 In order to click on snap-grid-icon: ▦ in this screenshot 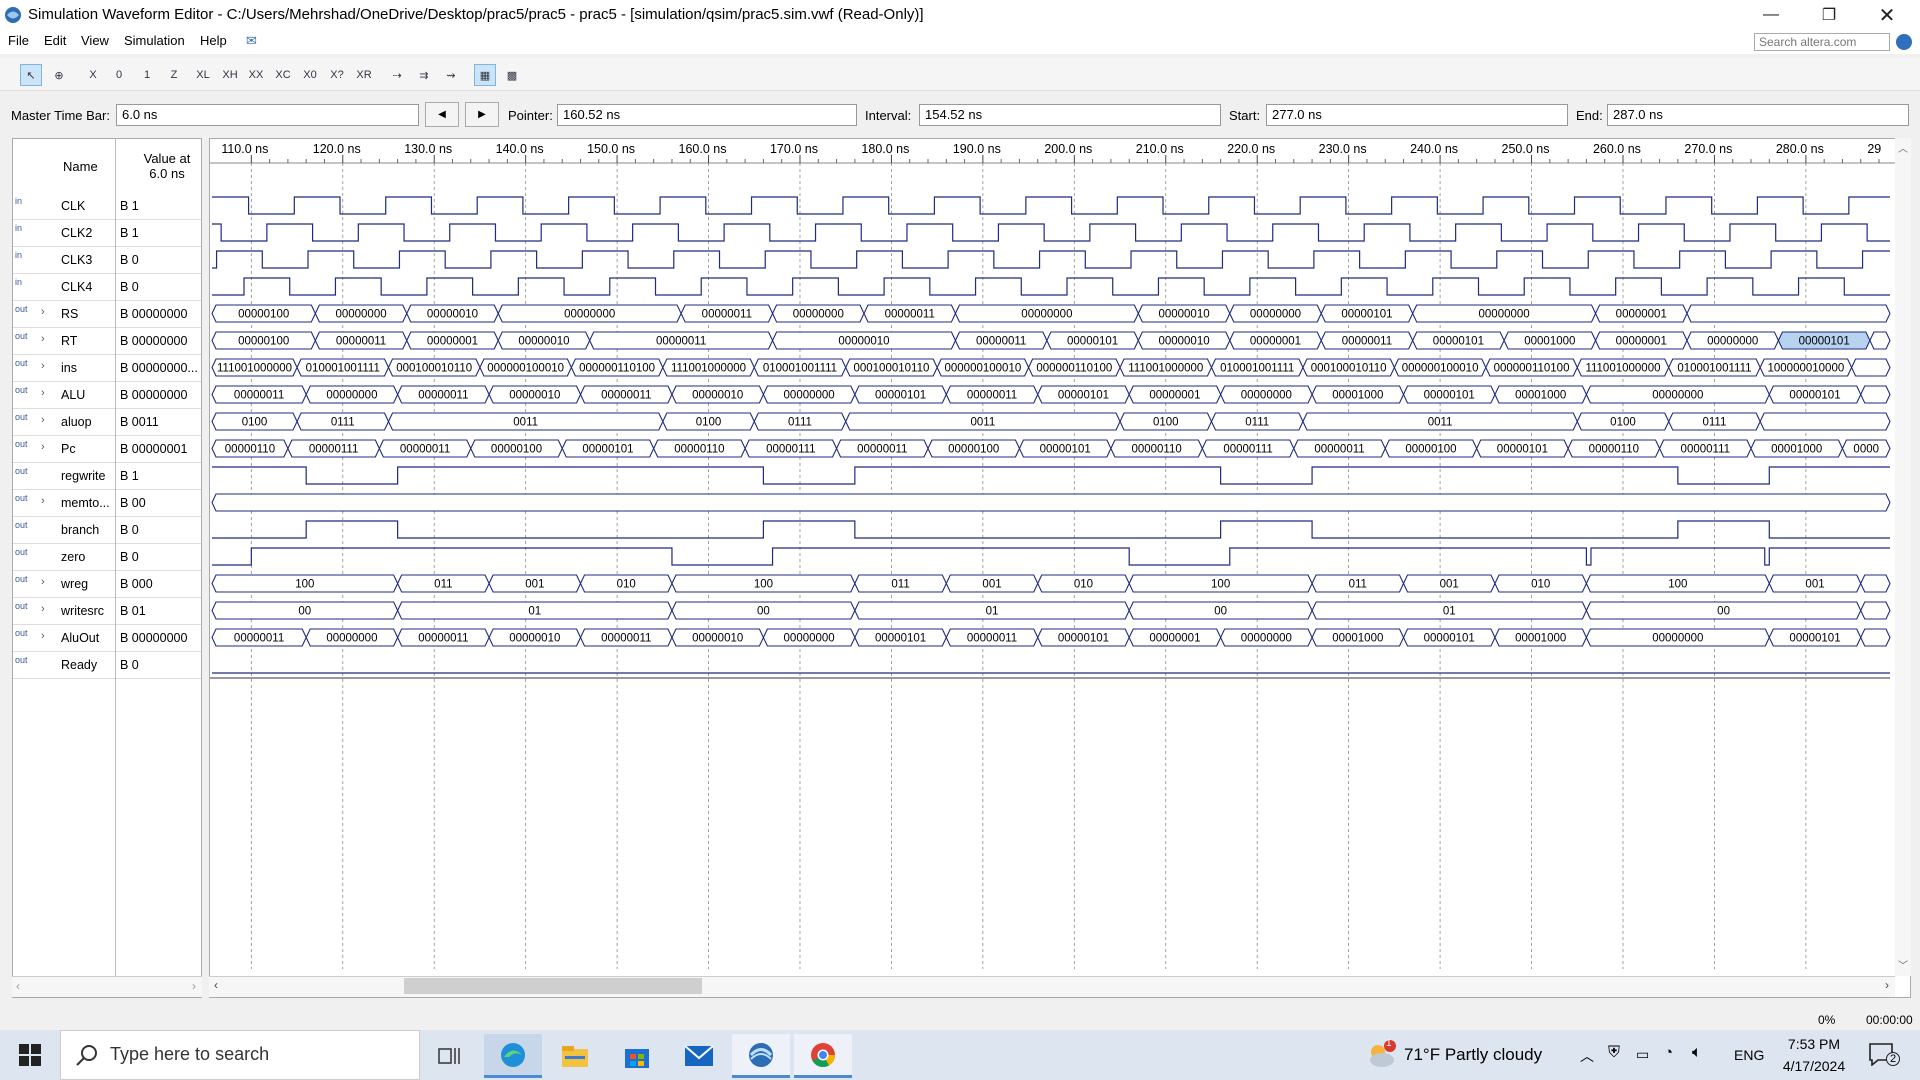, I will do `click(485, 75)`.